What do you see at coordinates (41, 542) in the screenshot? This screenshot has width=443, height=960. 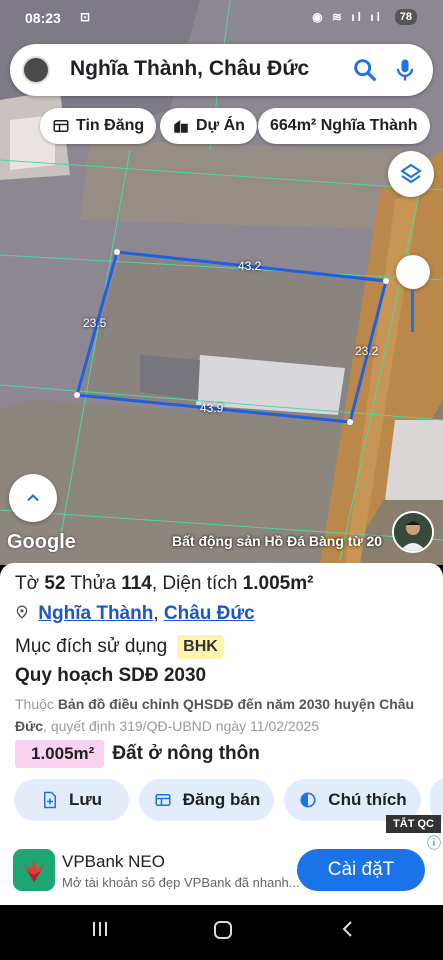 I see `google-logo: Google` at bounding box center [41, 542].